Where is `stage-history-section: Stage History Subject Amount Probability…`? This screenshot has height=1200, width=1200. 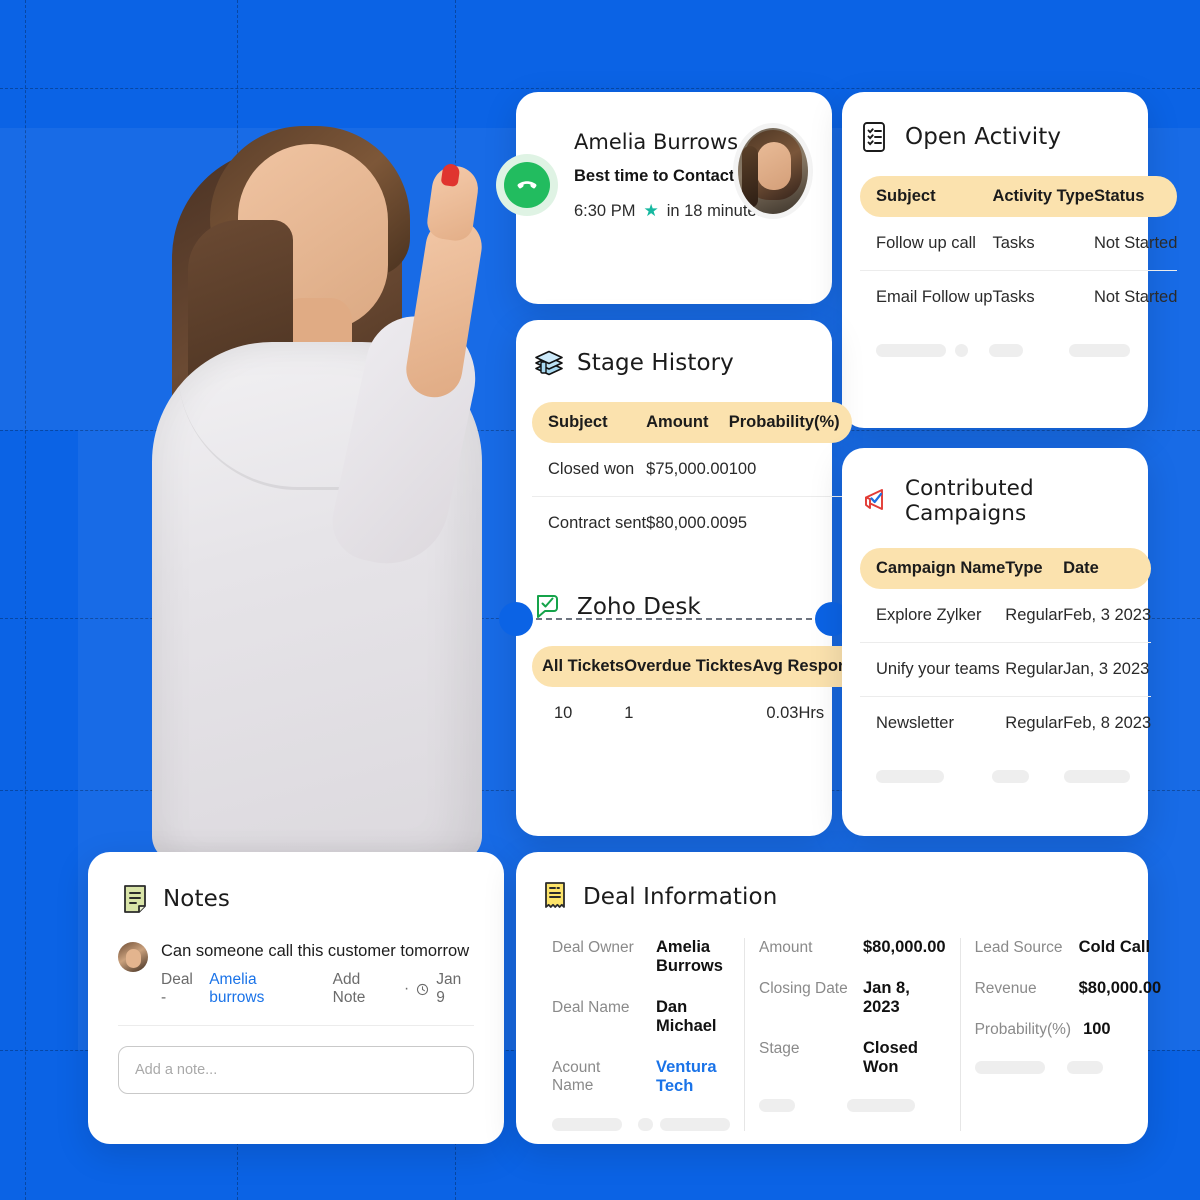
stage-history-section: Stage History Subject Amount Probability… is located at coordinates (684, 435).